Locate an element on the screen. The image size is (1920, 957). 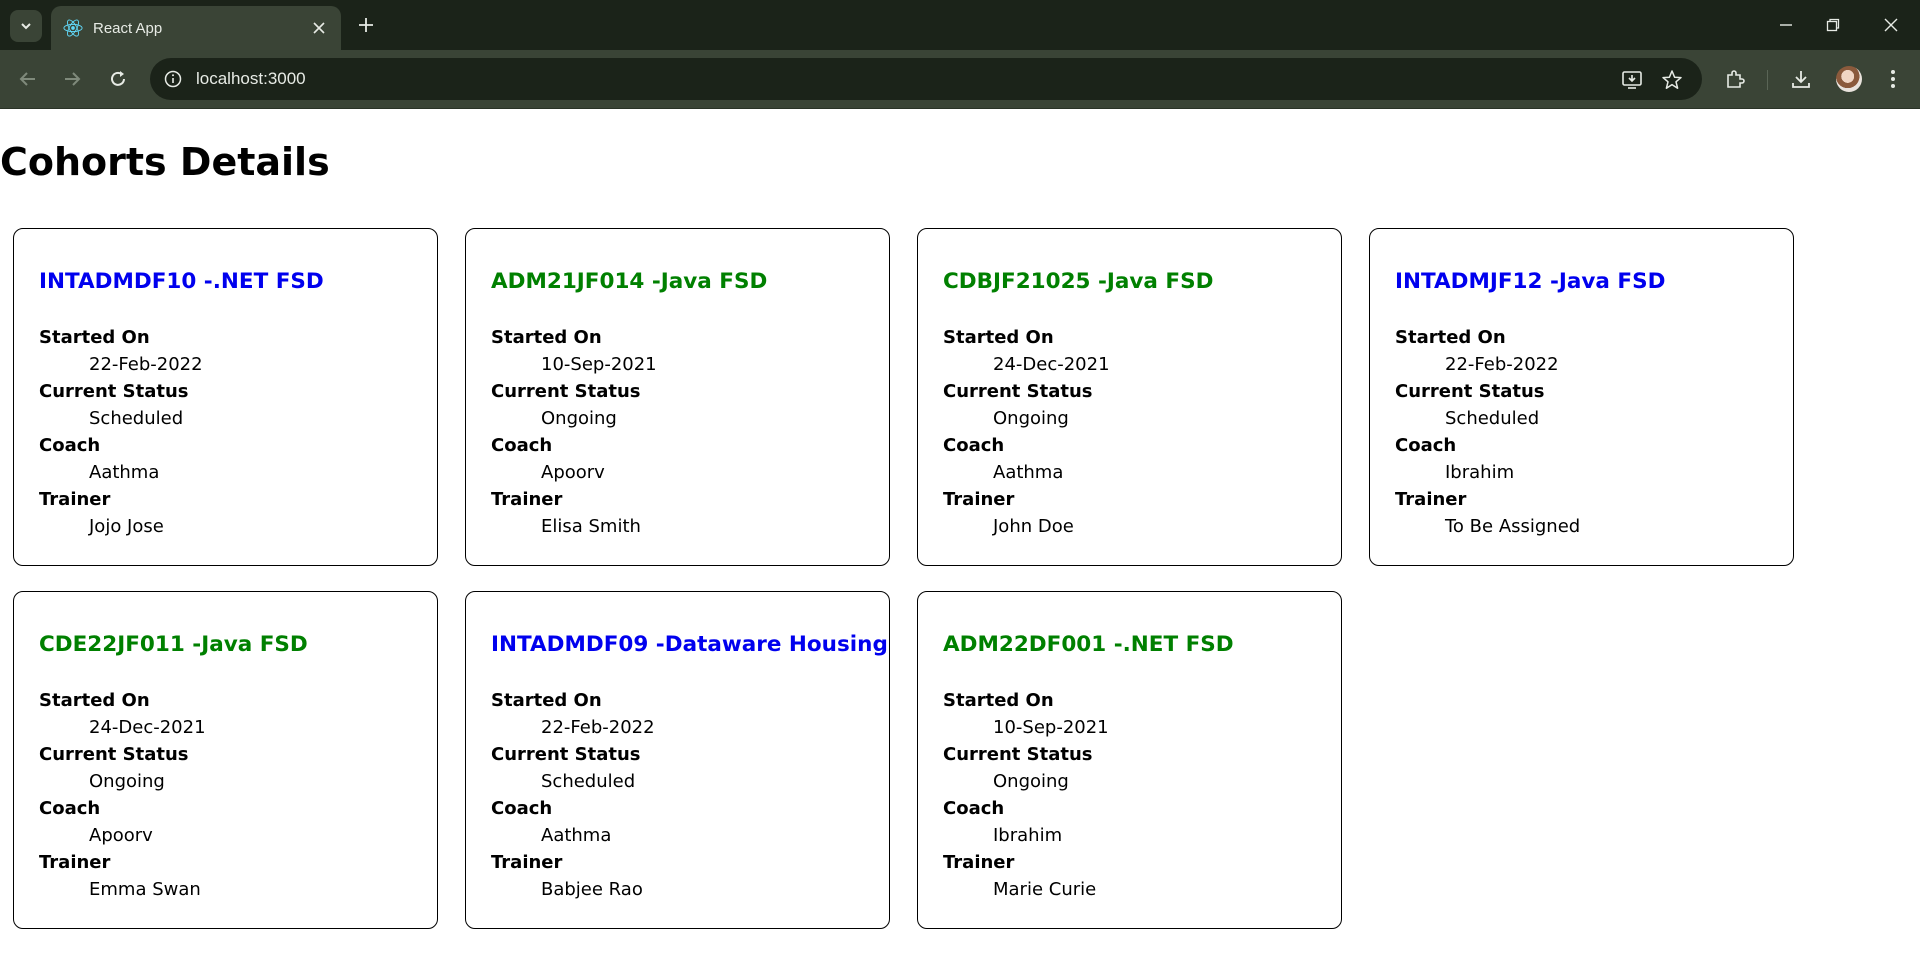
browser-toolbar: localhost:3000 is located at coordinates (960, 79).